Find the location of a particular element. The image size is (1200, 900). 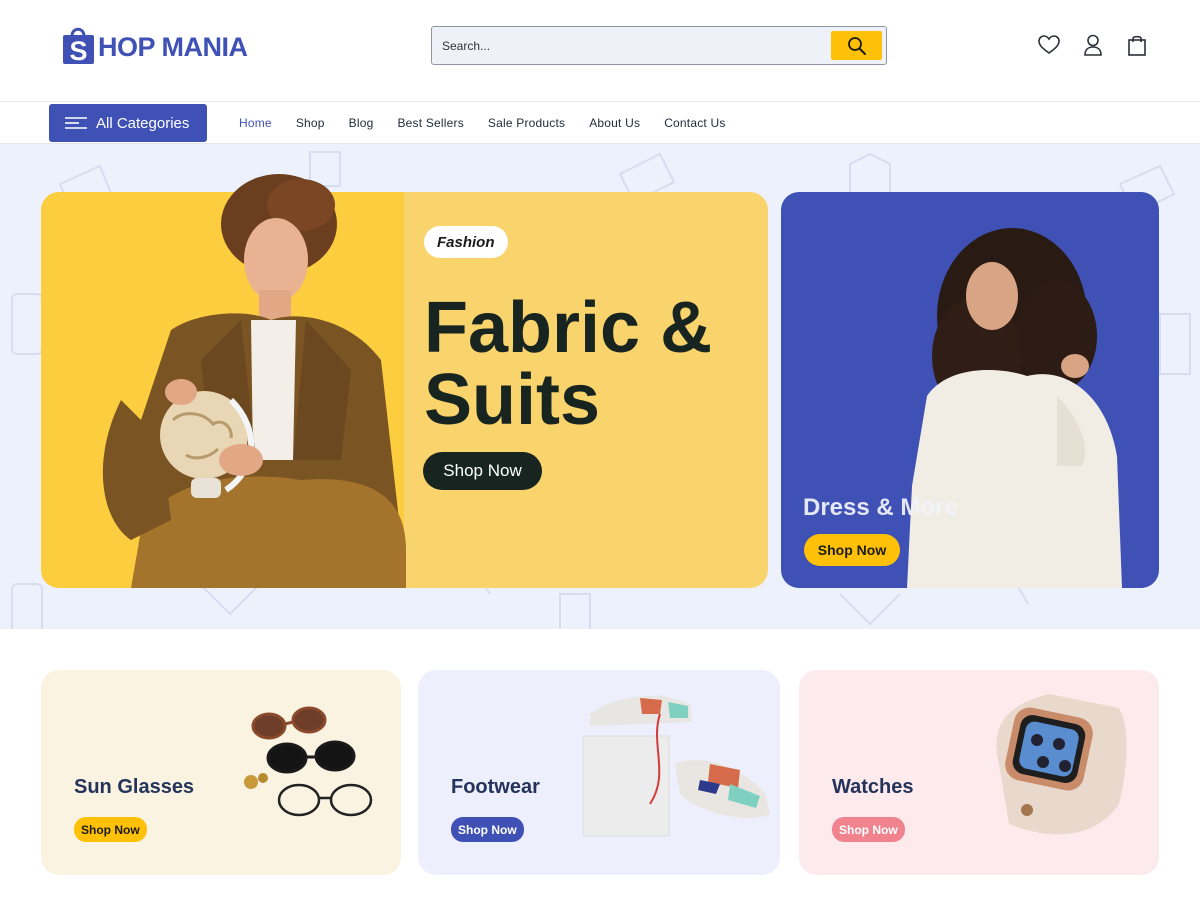

dress-shop-now-button: Shop Now is located at coordinates (852, 550).